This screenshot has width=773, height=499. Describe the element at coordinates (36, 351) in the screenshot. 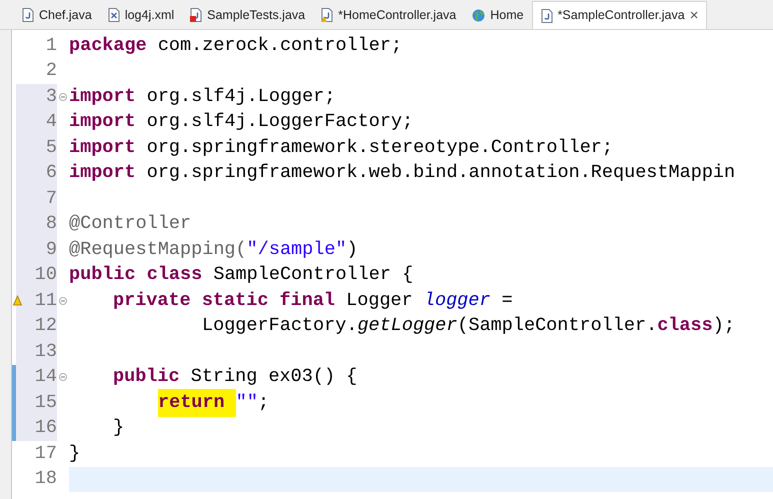

I see `line-number: 13` at that location.